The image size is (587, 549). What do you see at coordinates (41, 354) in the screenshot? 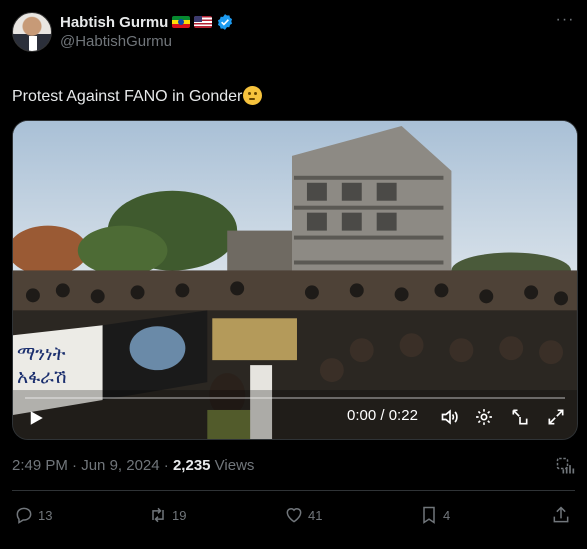
I see `banner-text-line-1: ማንነት` at bounding box center [41, 354].